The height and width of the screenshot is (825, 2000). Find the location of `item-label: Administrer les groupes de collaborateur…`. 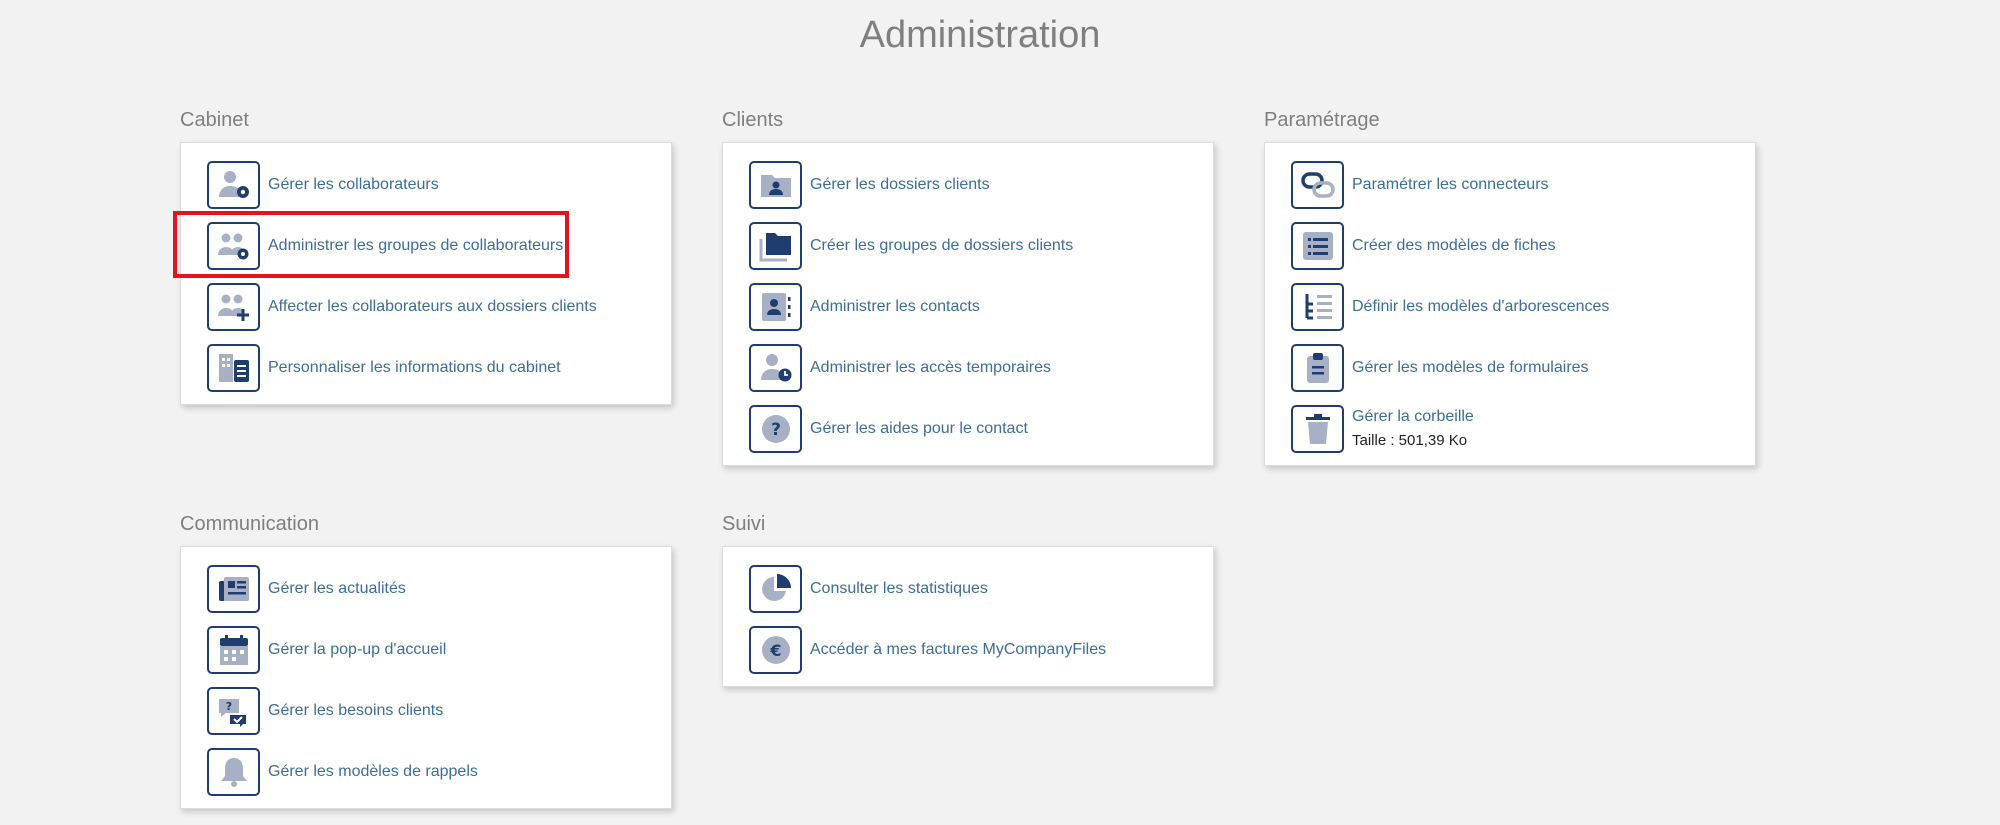

item-label: Administrer les groupes de collaborateur… is located at coordinates (416, 245).